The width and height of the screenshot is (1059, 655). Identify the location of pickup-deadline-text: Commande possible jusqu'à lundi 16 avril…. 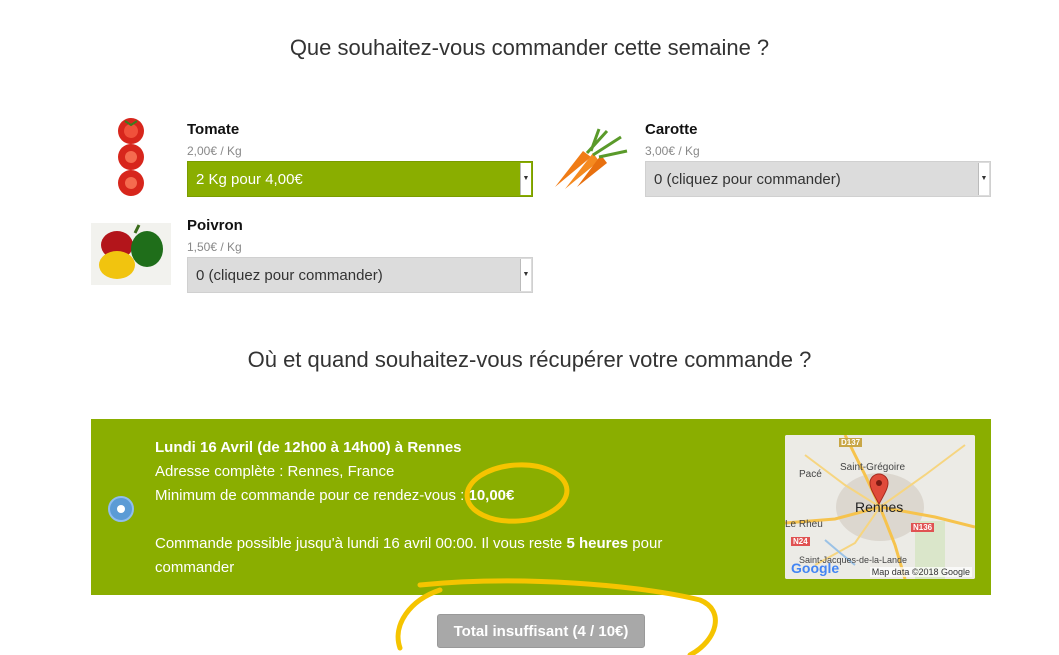
(361, 543).